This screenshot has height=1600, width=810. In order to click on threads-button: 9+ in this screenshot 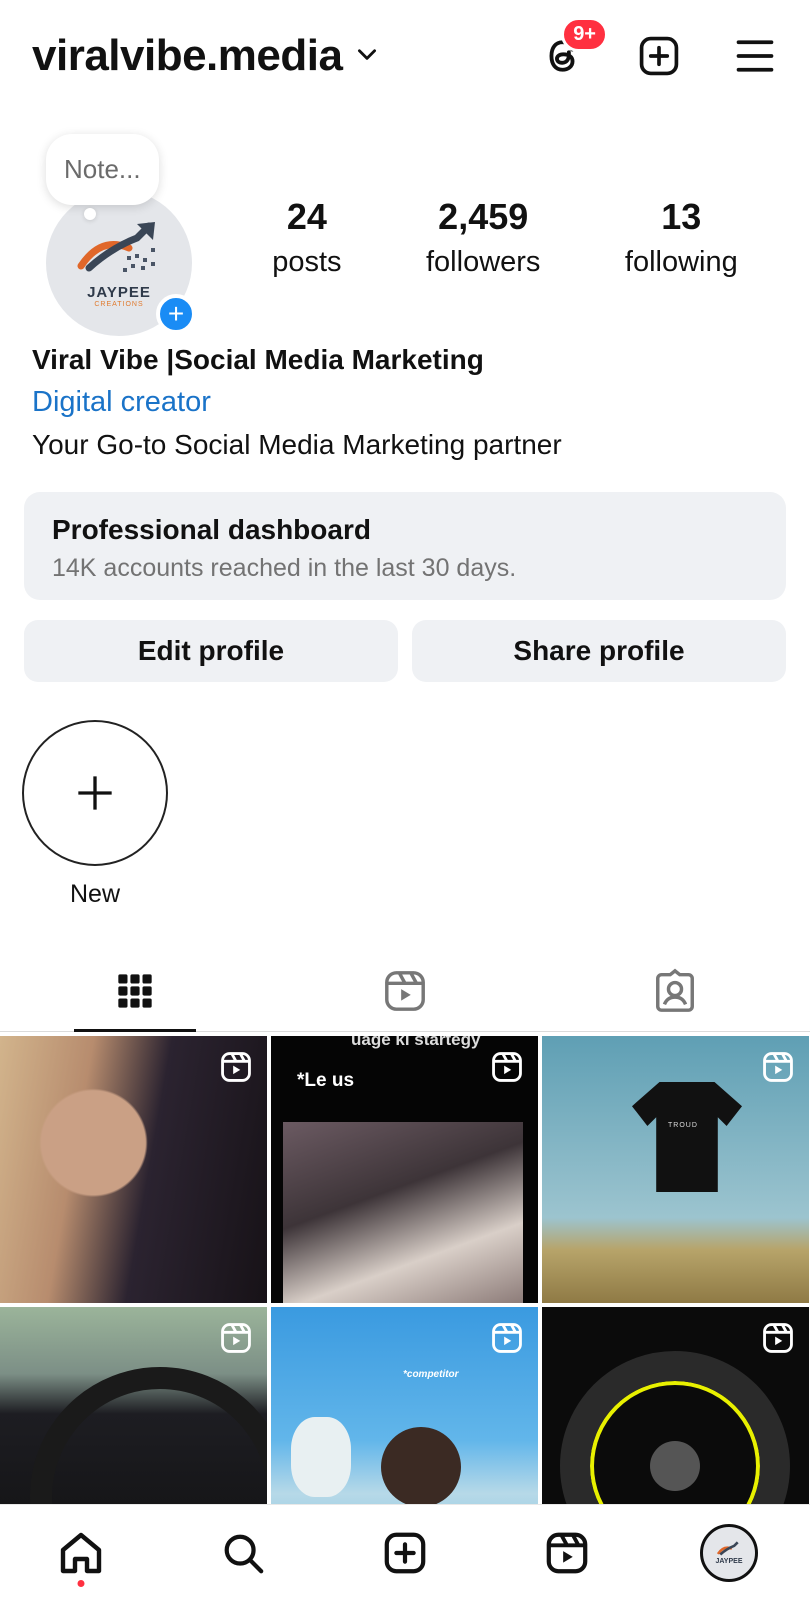, I will do `click(574, 48)`.